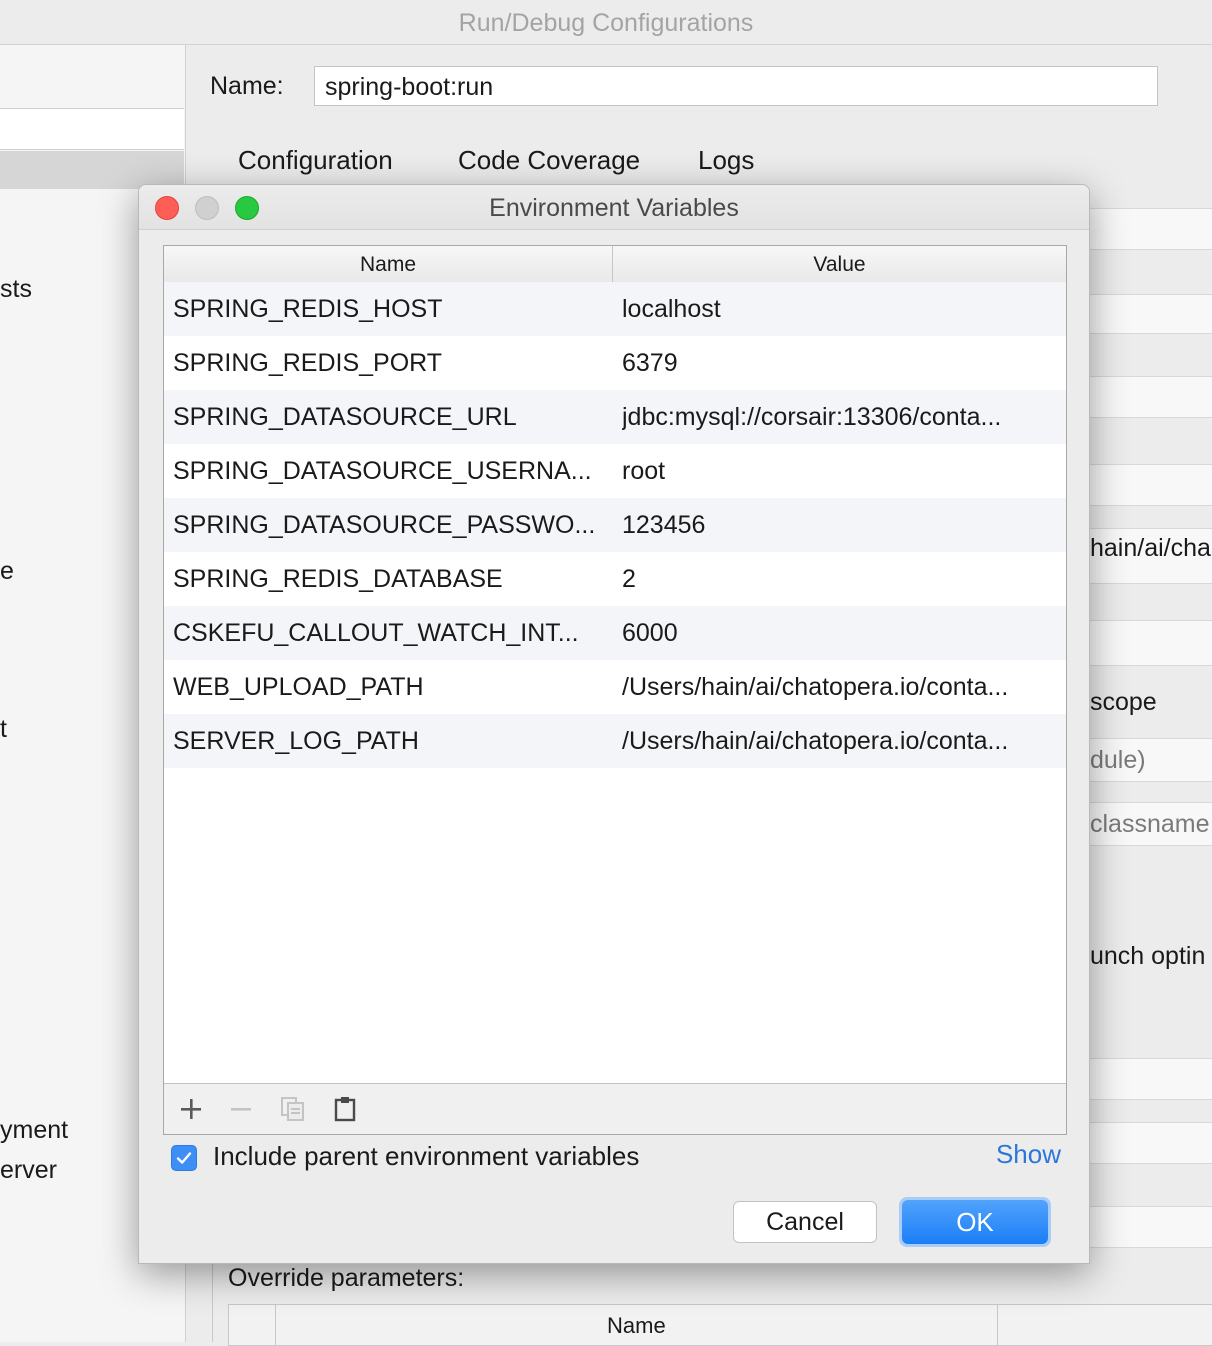  I want to click on paste-button, so click(345, 1109).